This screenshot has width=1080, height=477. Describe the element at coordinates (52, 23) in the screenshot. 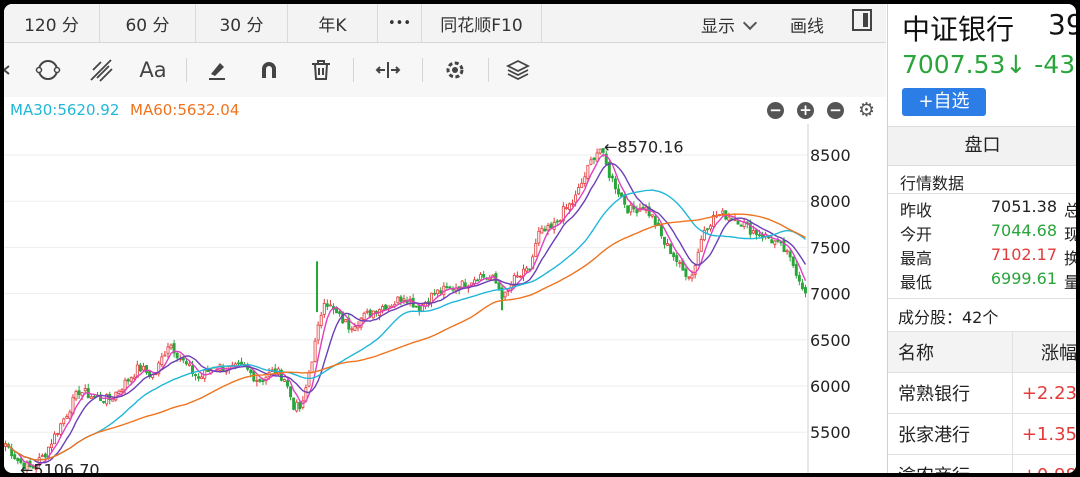

I see `tab-120min: 120 分` at that location.